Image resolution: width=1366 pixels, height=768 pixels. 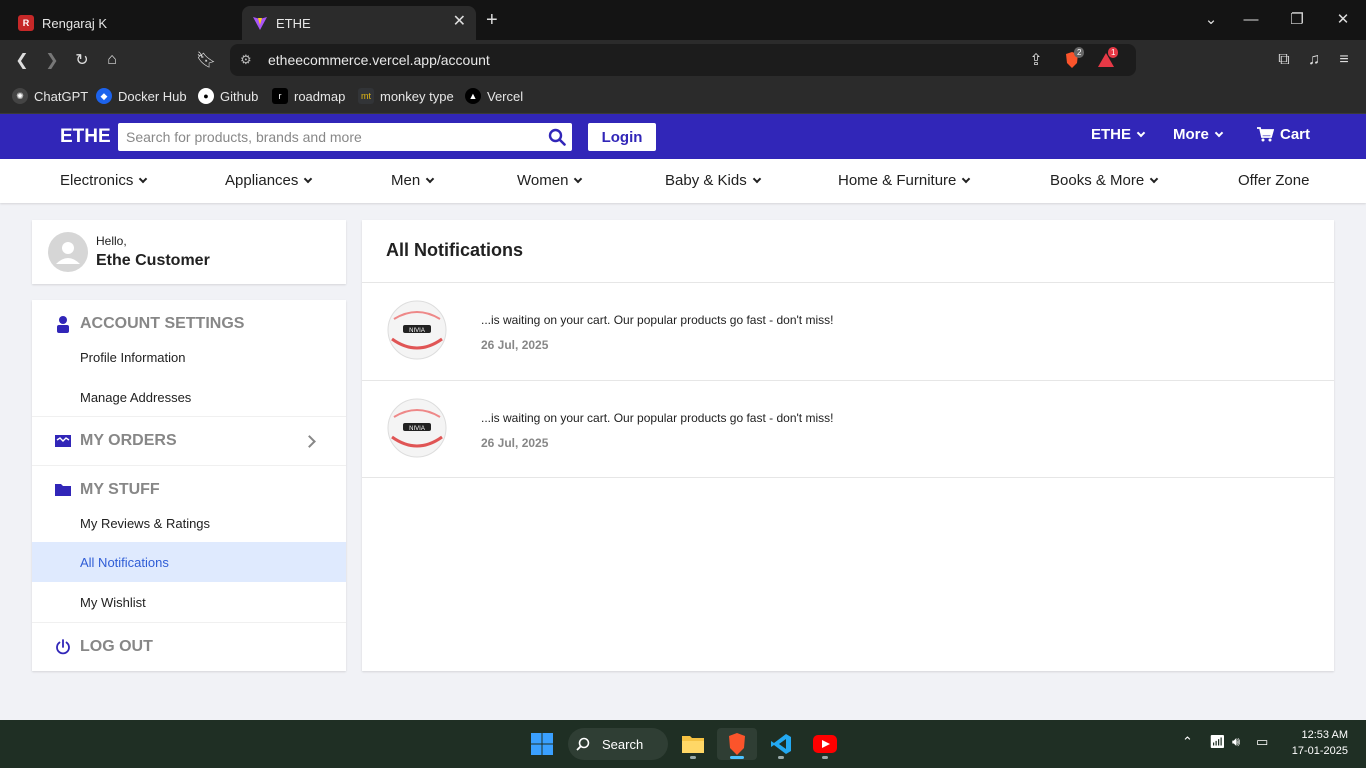 I want to click on manage-addresses-link: Manage Addresses, so click(x=189, y=397).